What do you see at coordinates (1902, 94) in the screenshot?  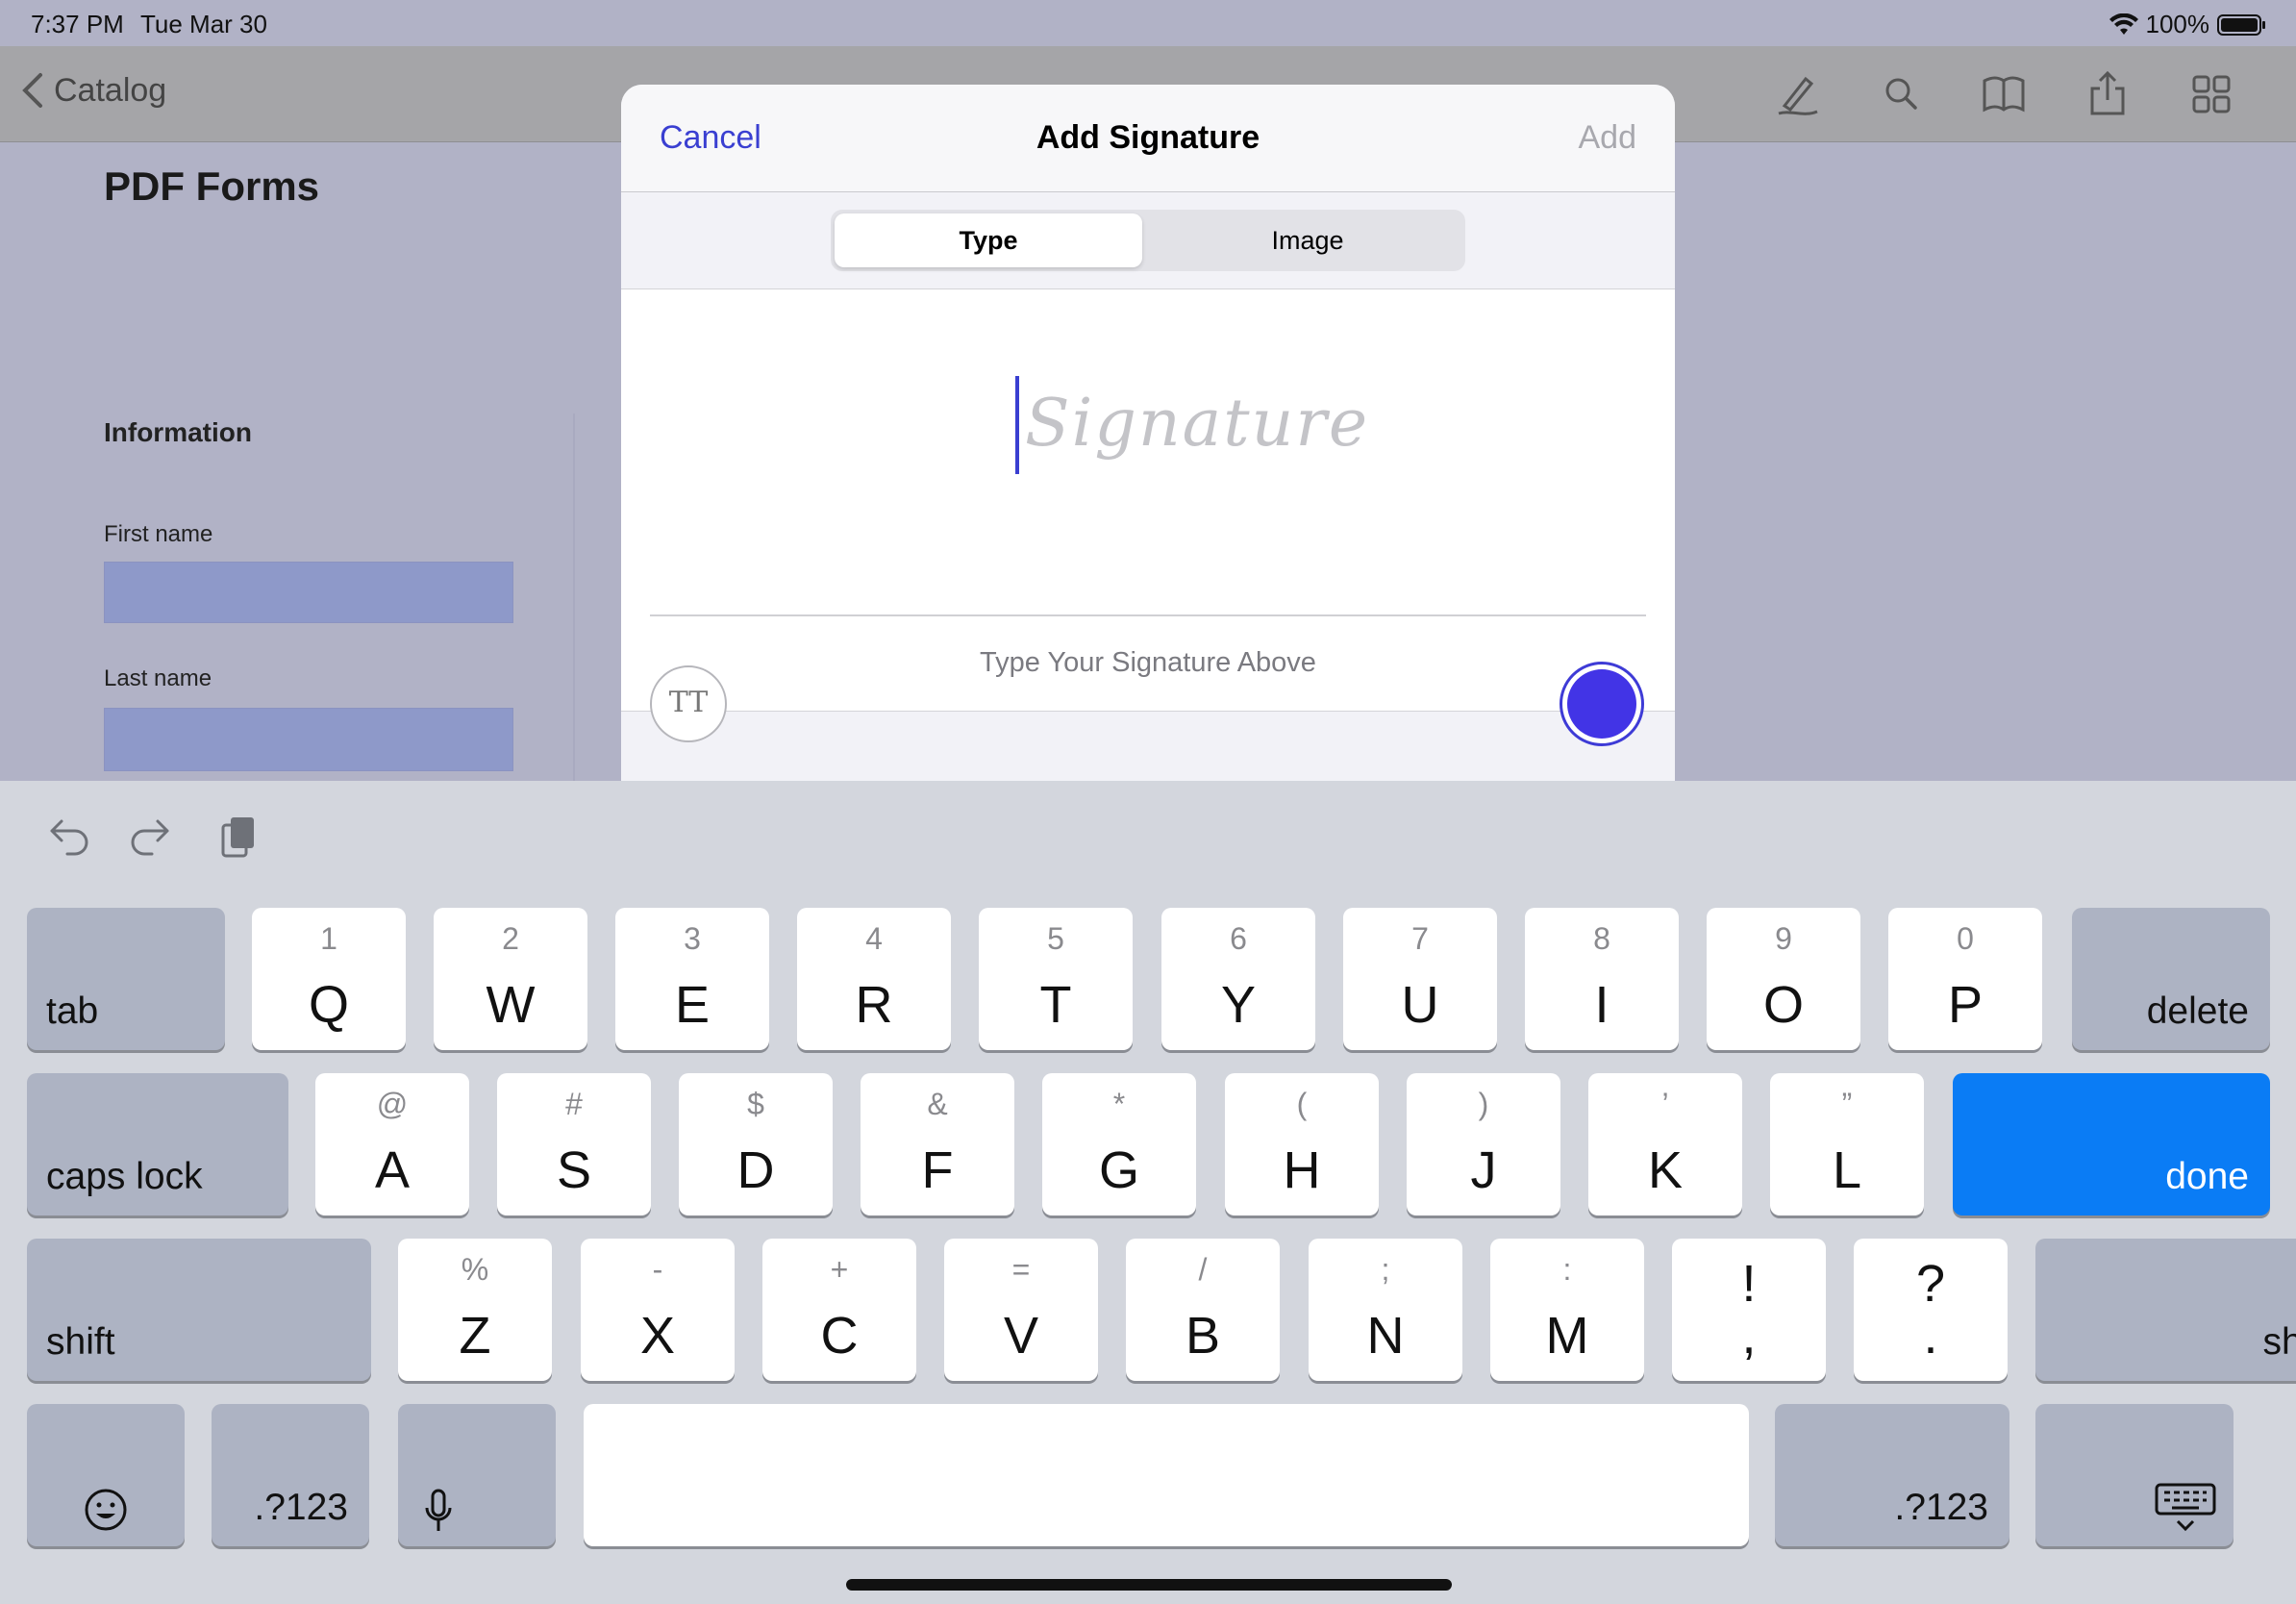 I see `search-icon` at bounding box center [1902, 94].